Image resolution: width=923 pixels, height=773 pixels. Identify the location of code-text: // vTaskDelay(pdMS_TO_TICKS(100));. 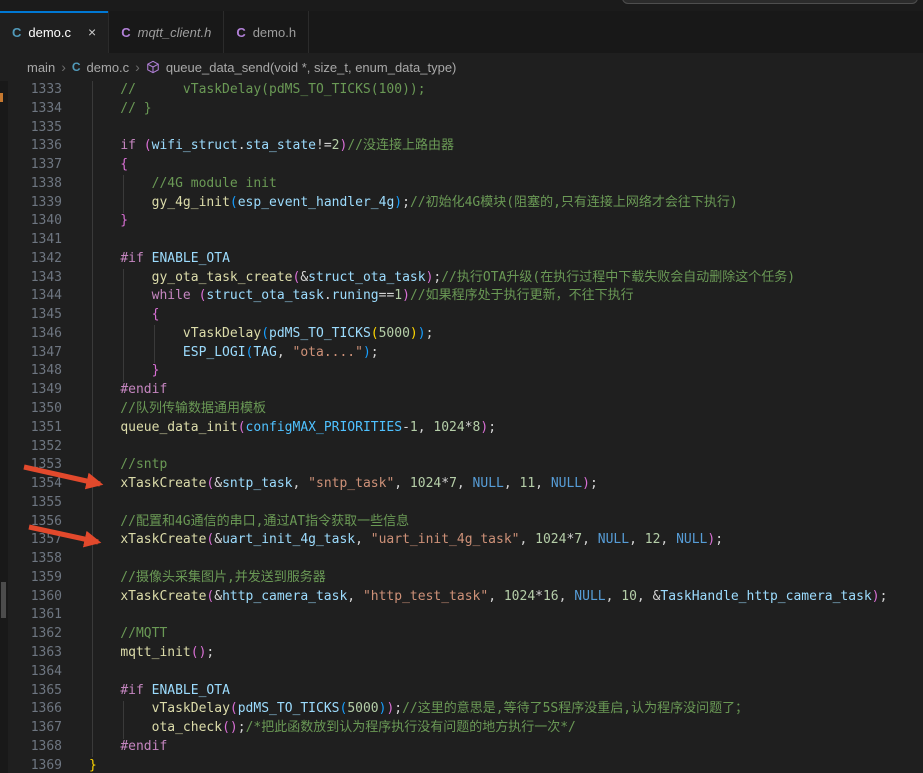
(257, 89).